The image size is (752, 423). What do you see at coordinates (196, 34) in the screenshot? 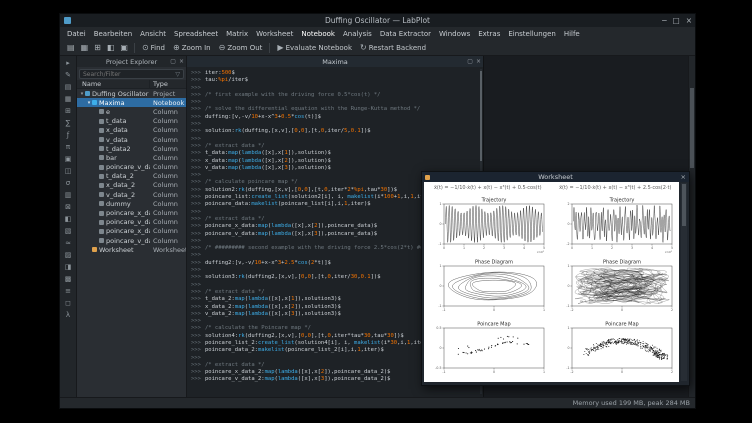
I see `menu-item-spreadsheet: Spreadsheet` at bounding box center [196, 34].